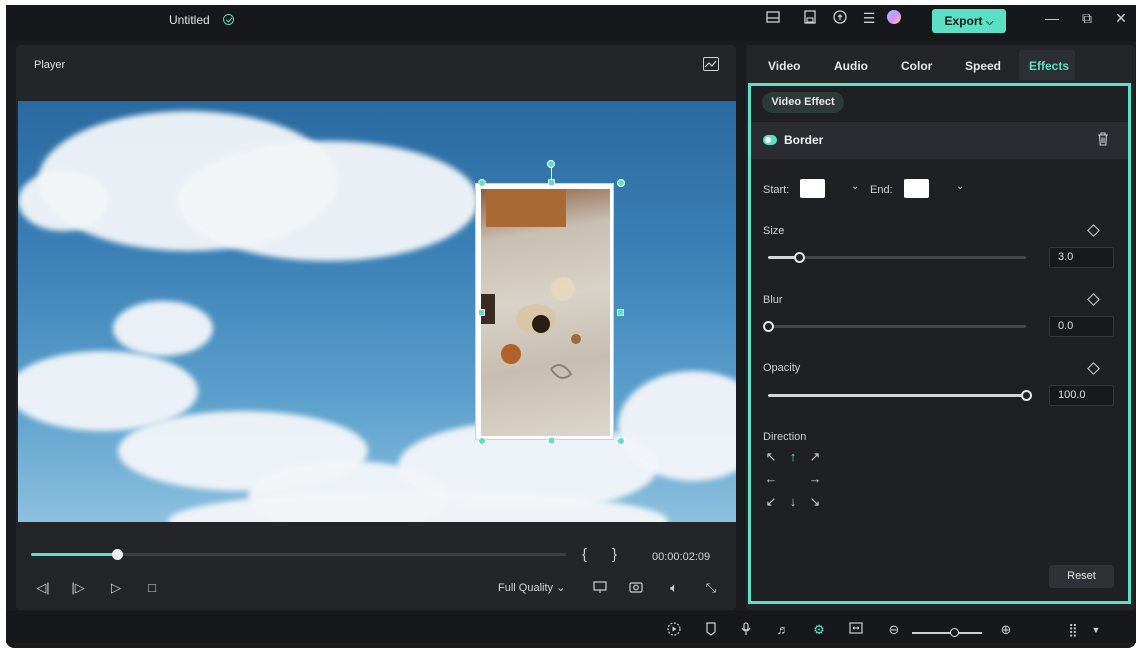  Describe the element at coordinates (1081, 576) in the screenshot. I see `reset-button: Reset` at that location.